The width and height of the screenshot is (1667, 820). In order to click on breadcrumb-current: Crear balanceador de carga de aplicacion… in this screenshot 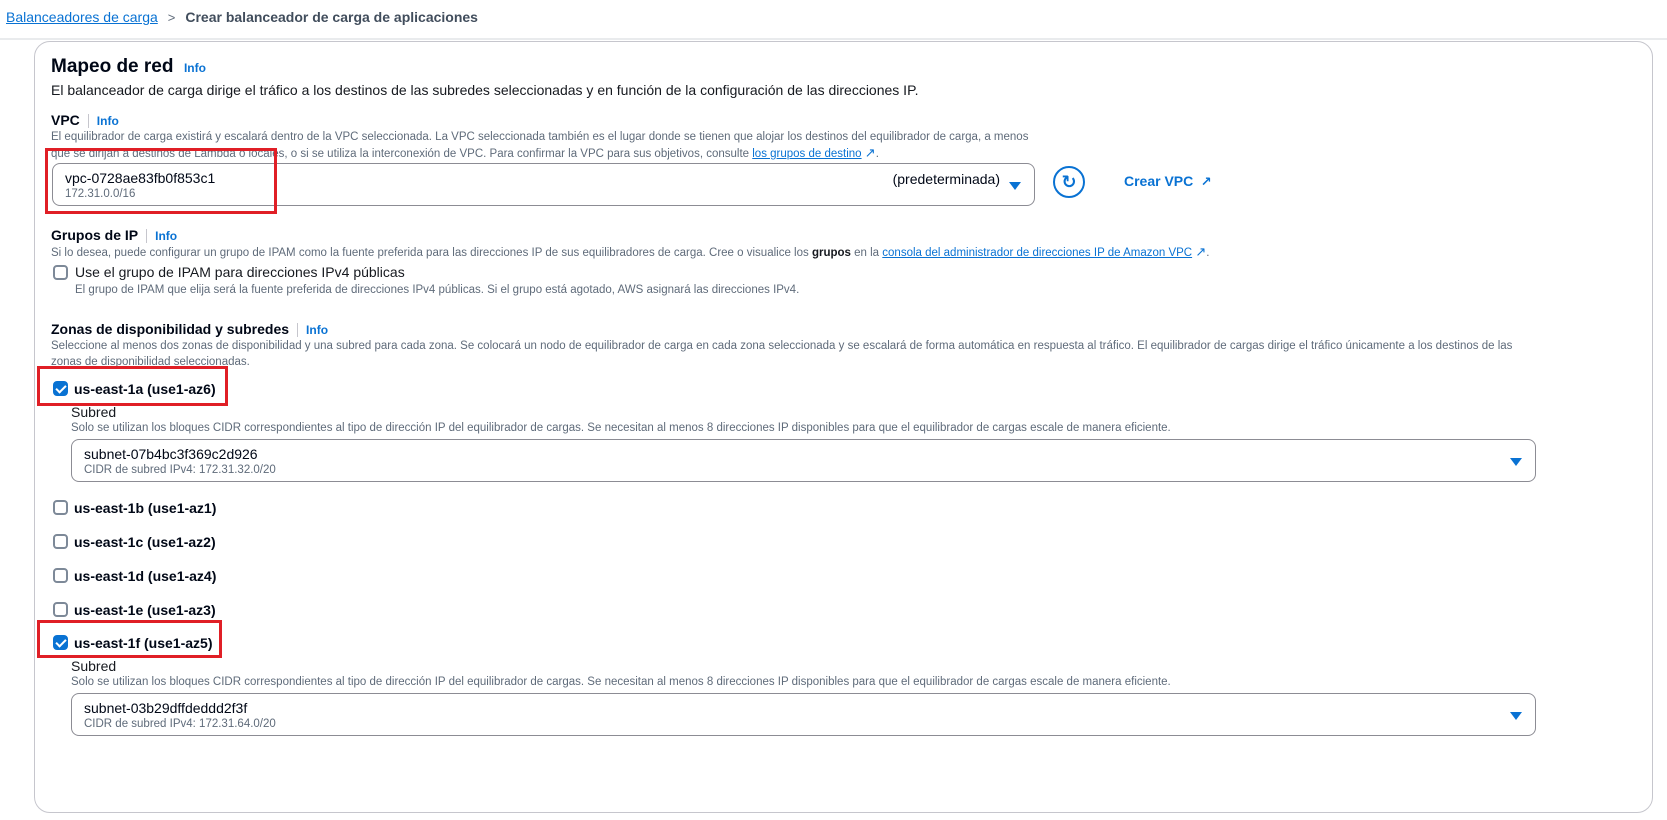, I will do `click(331, 17)`.